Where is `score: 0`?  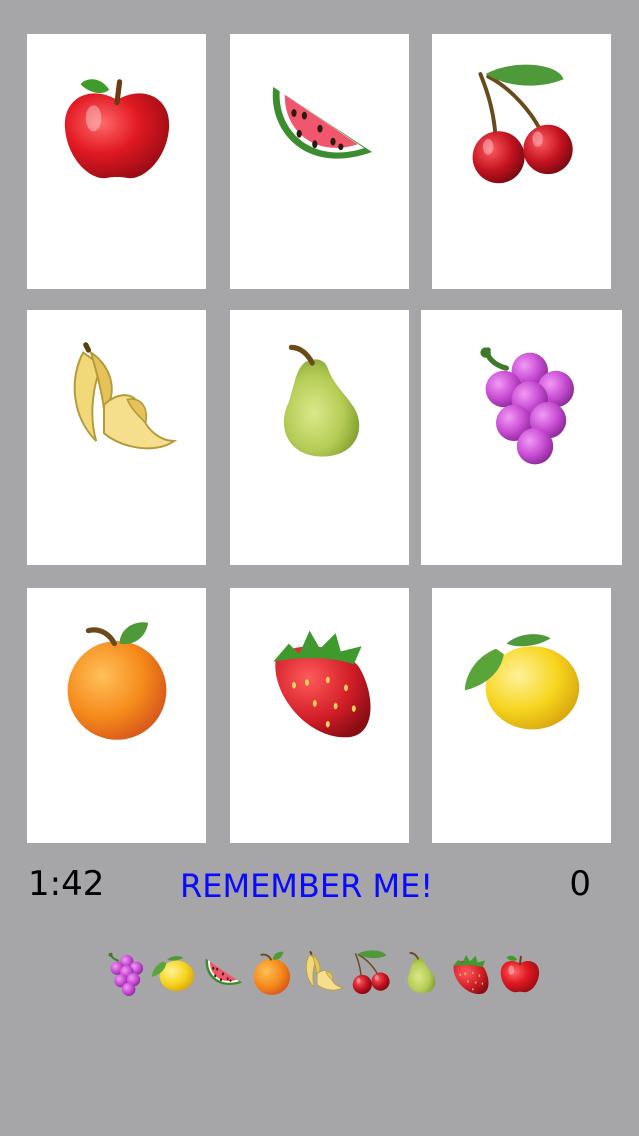
score: 0 is located at coordinates (580, 884).